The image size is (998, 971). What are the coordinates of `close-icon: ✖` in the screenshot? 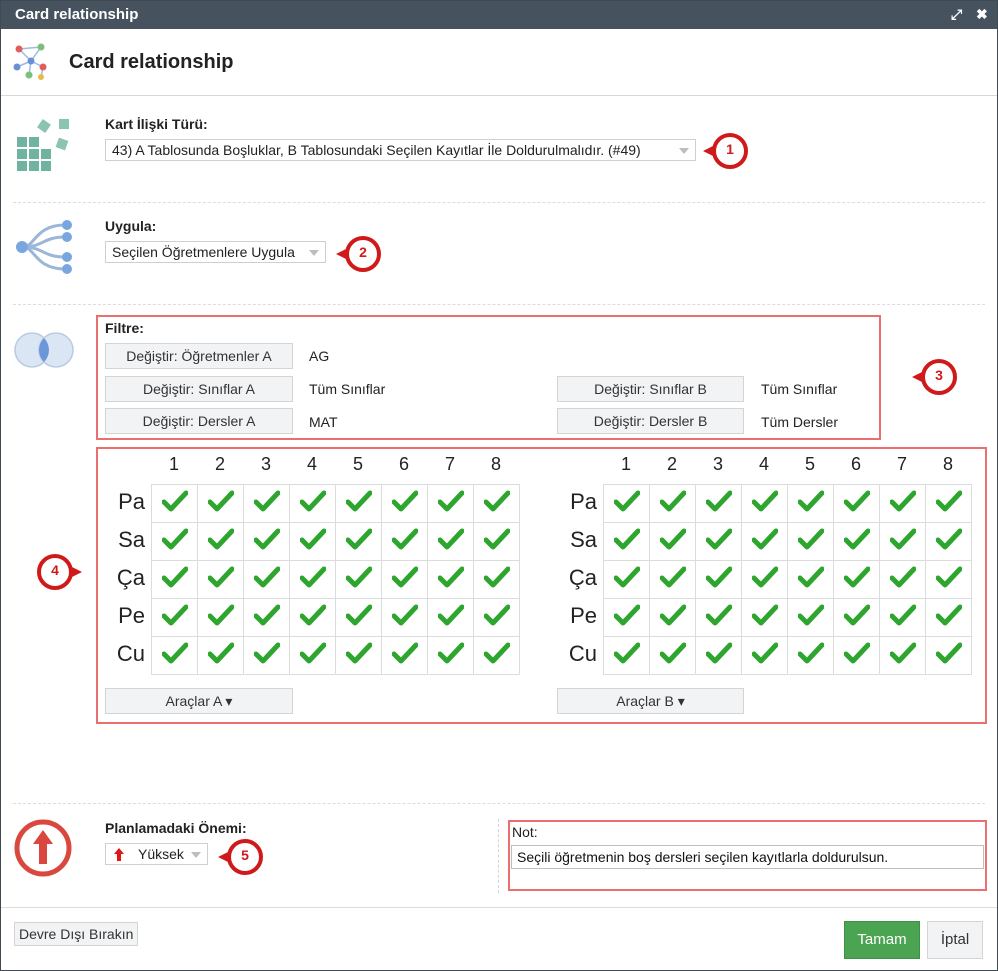 It's located at (982, 14).